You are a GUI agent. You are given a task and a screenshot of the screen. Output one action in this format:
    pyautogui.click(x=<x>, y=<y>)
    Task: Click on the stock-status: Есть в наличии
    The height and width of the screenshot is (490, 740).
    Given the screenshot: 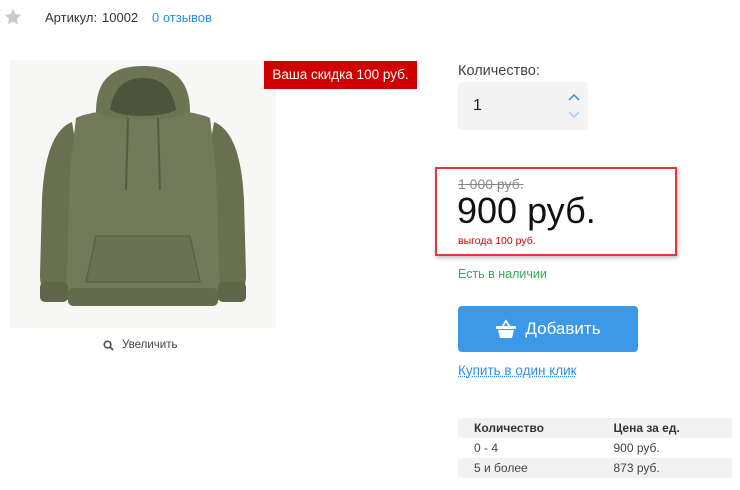 What is the action you would take?
    pyautogui.click(x=502, y=274)
    